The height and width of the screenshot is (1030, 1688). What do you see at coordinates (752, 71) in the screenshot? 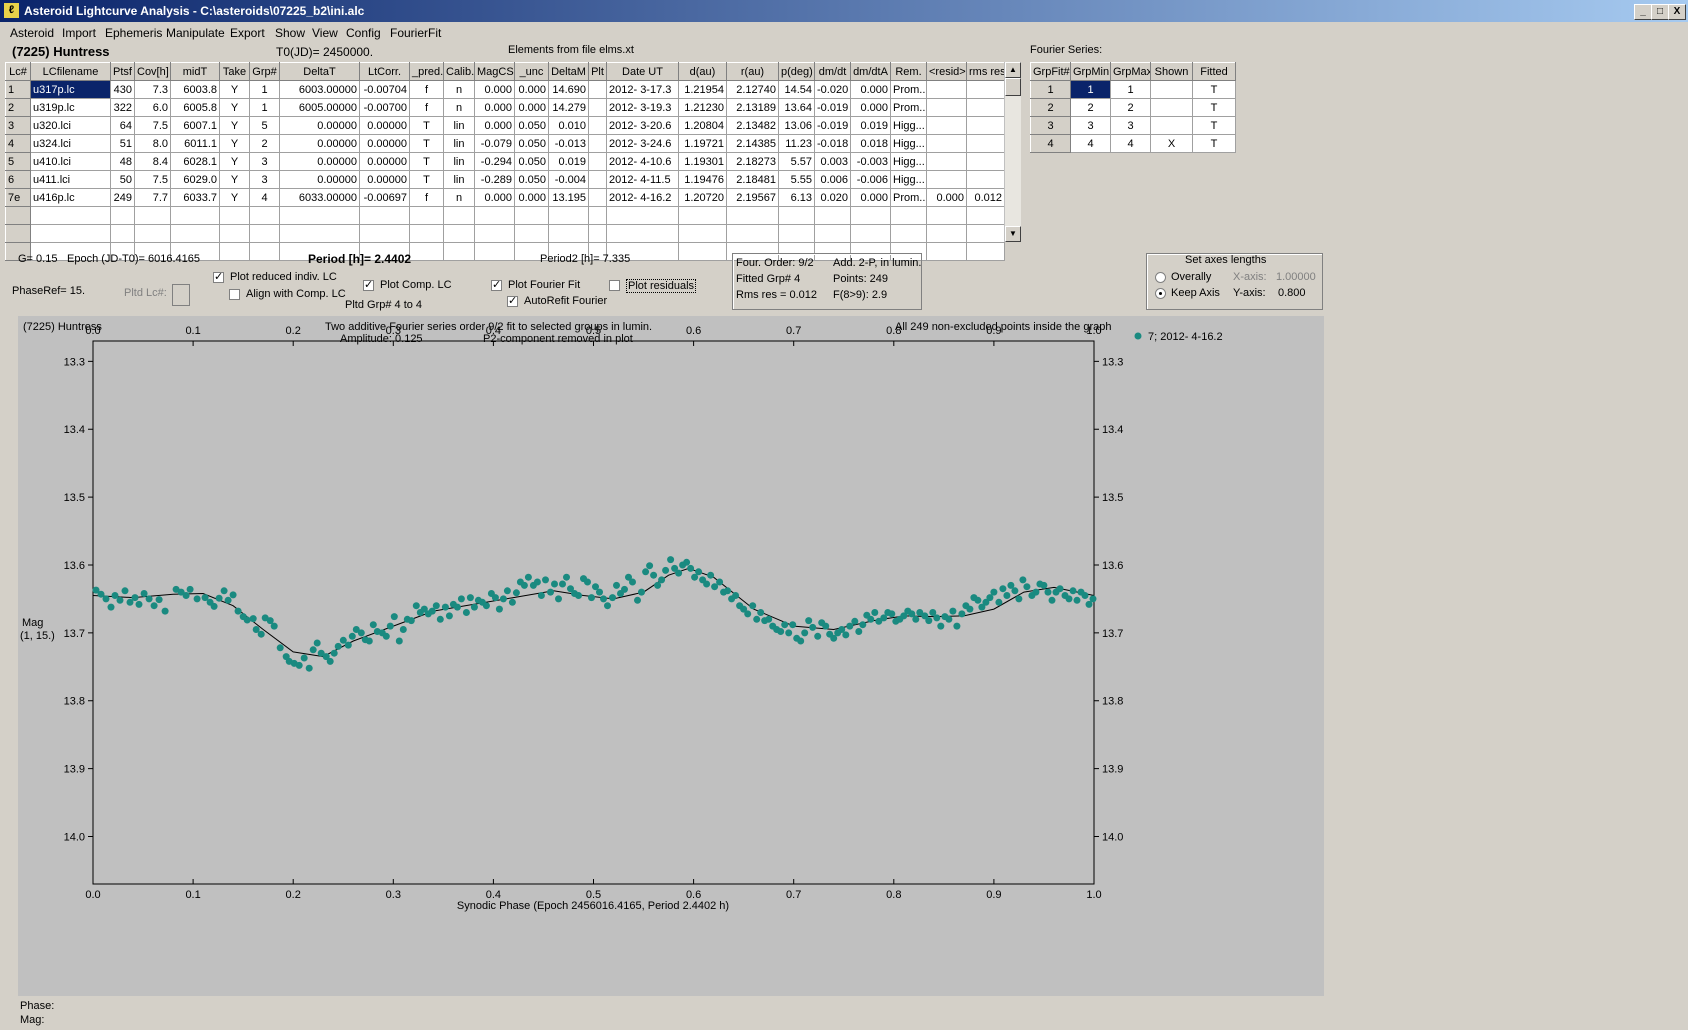
I see `column-header: r(au)` at bounding box center [752, 71].